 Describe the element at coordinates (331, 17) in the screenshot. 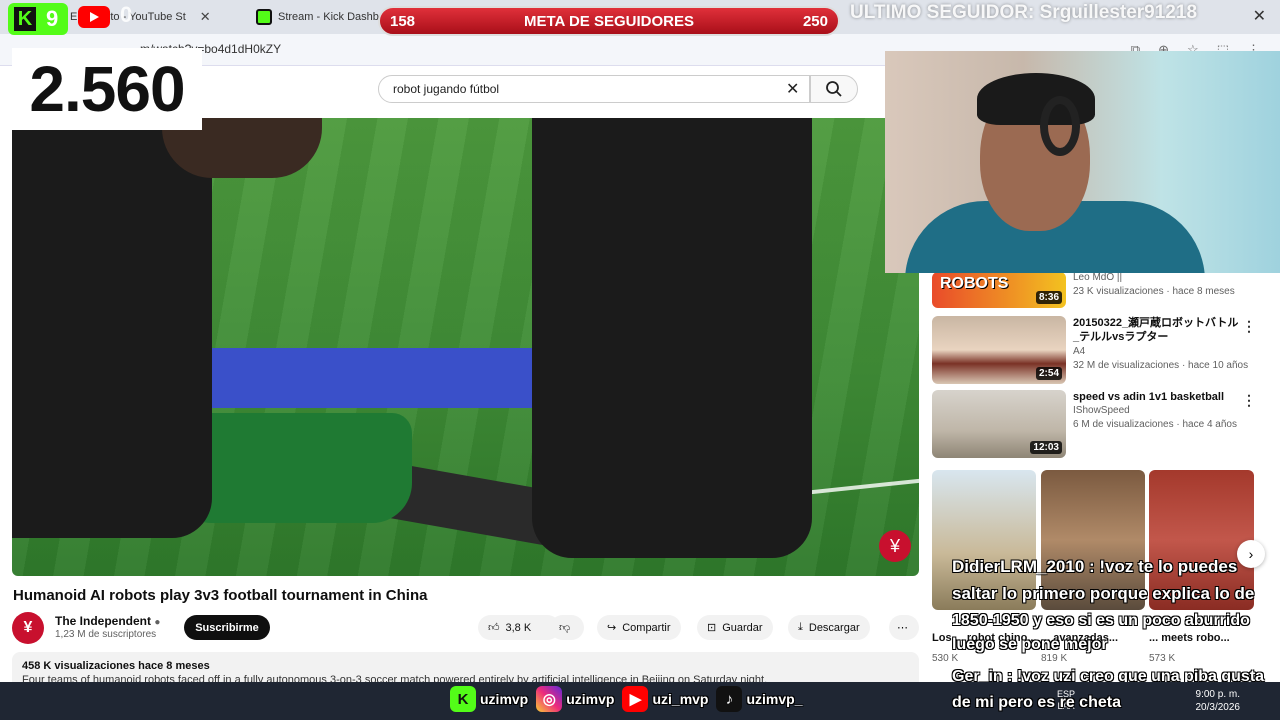

I see `tab-label: Stream - Kick Dashbo` at that location.